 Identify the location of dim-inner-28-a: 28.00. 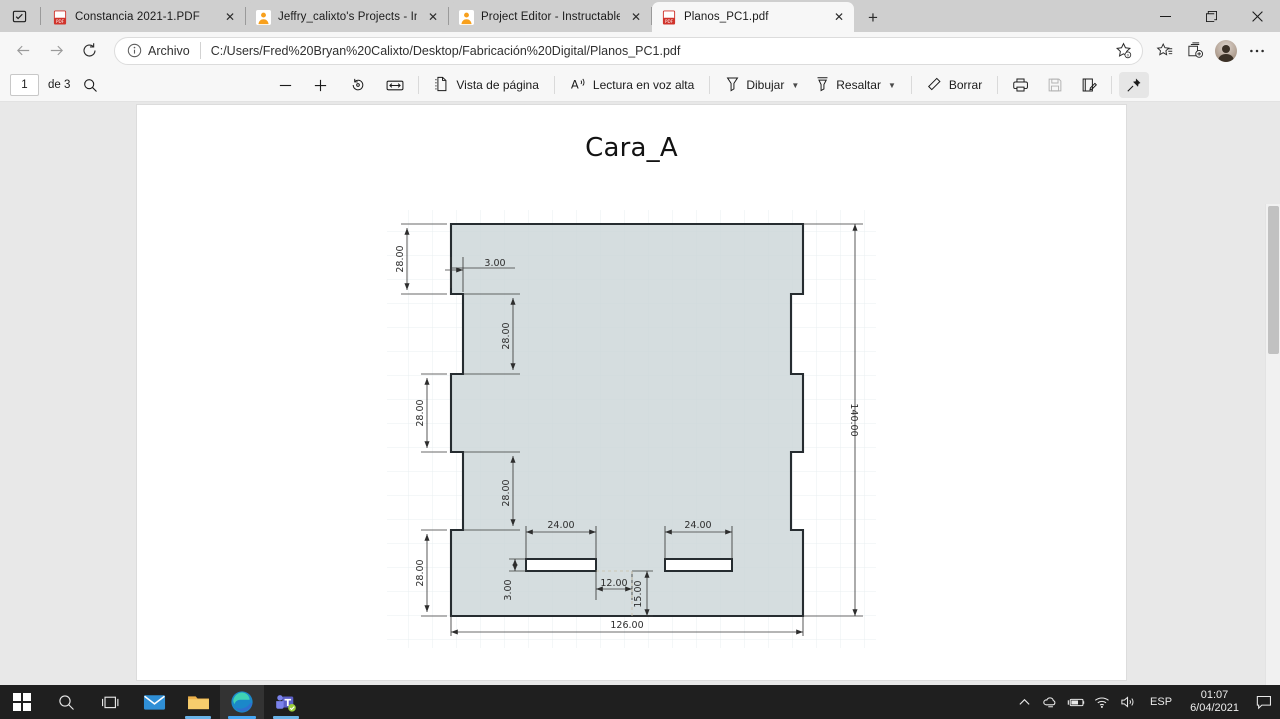
(506, 335).